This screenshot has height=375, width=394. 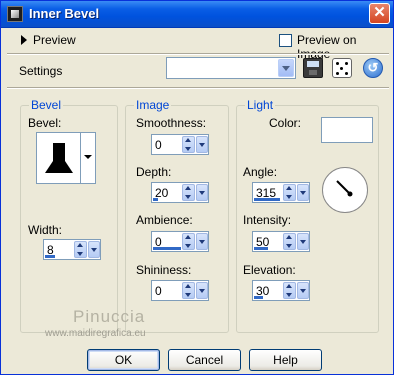 What do you see at coordinates (45, 230) in the screenshot?
I see `width-label: Width:` at bounding box center [45, 230].